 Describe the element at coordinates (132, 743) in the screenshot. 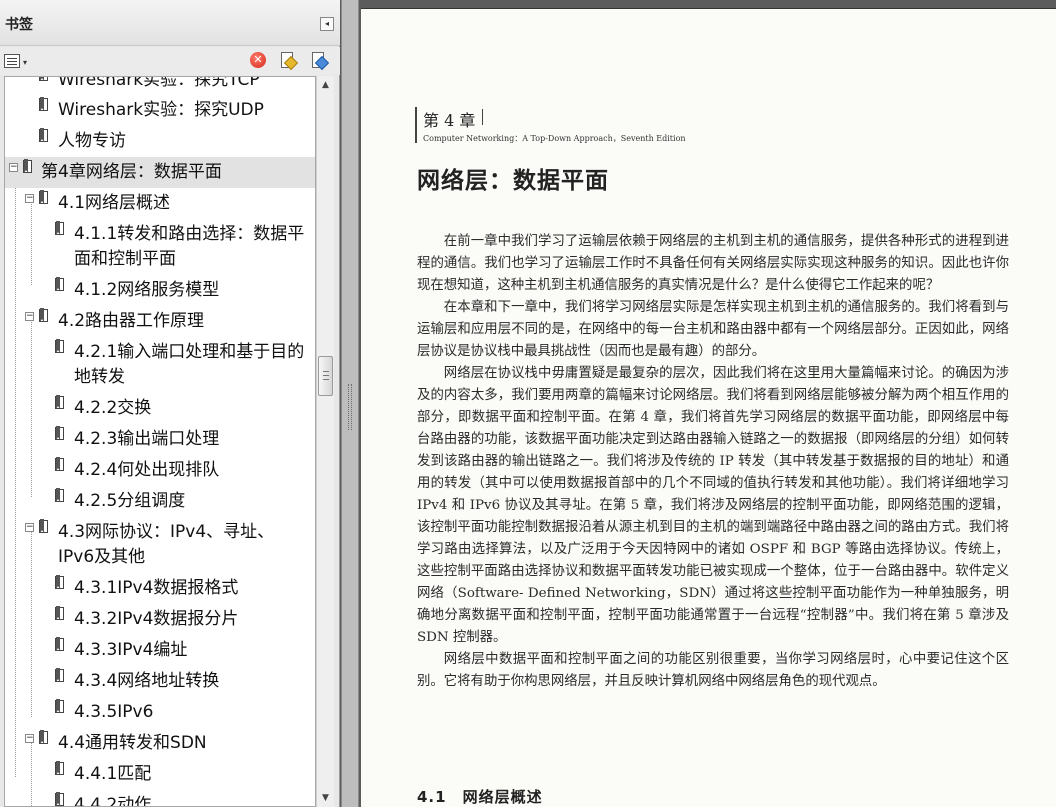

I see `bookmark-label: 4.4通用转发和SDN` at that location.